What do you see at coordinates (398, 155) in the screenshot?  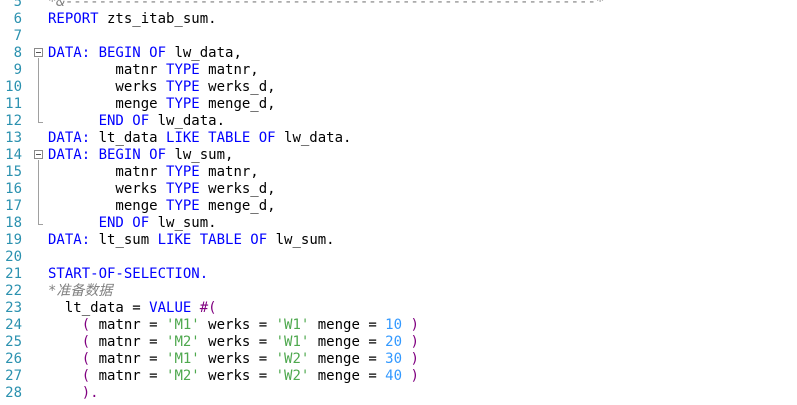 I see `code-line: 14 DATA: BEGIN OF lw_sum,` at bounding box center [398, 155].